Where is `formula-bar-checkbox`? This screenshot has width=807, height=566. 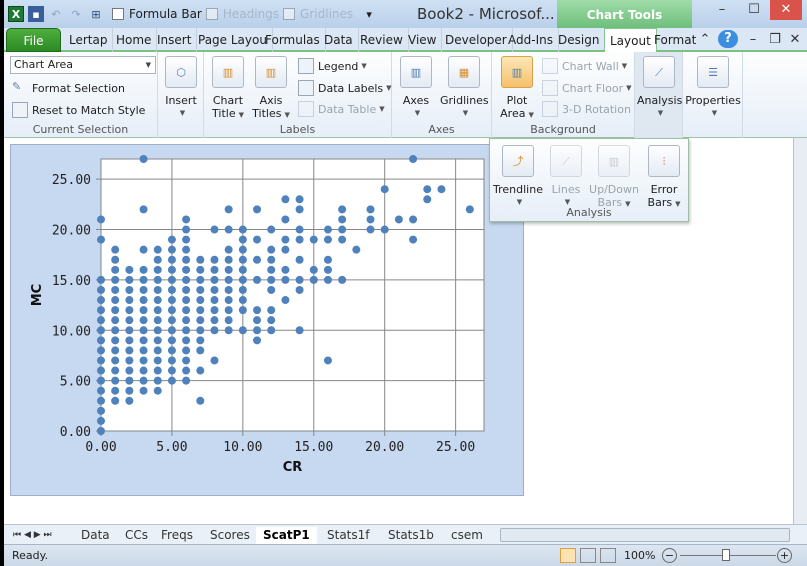 formula-bar-checkbox is located at coordinates (118, 14).